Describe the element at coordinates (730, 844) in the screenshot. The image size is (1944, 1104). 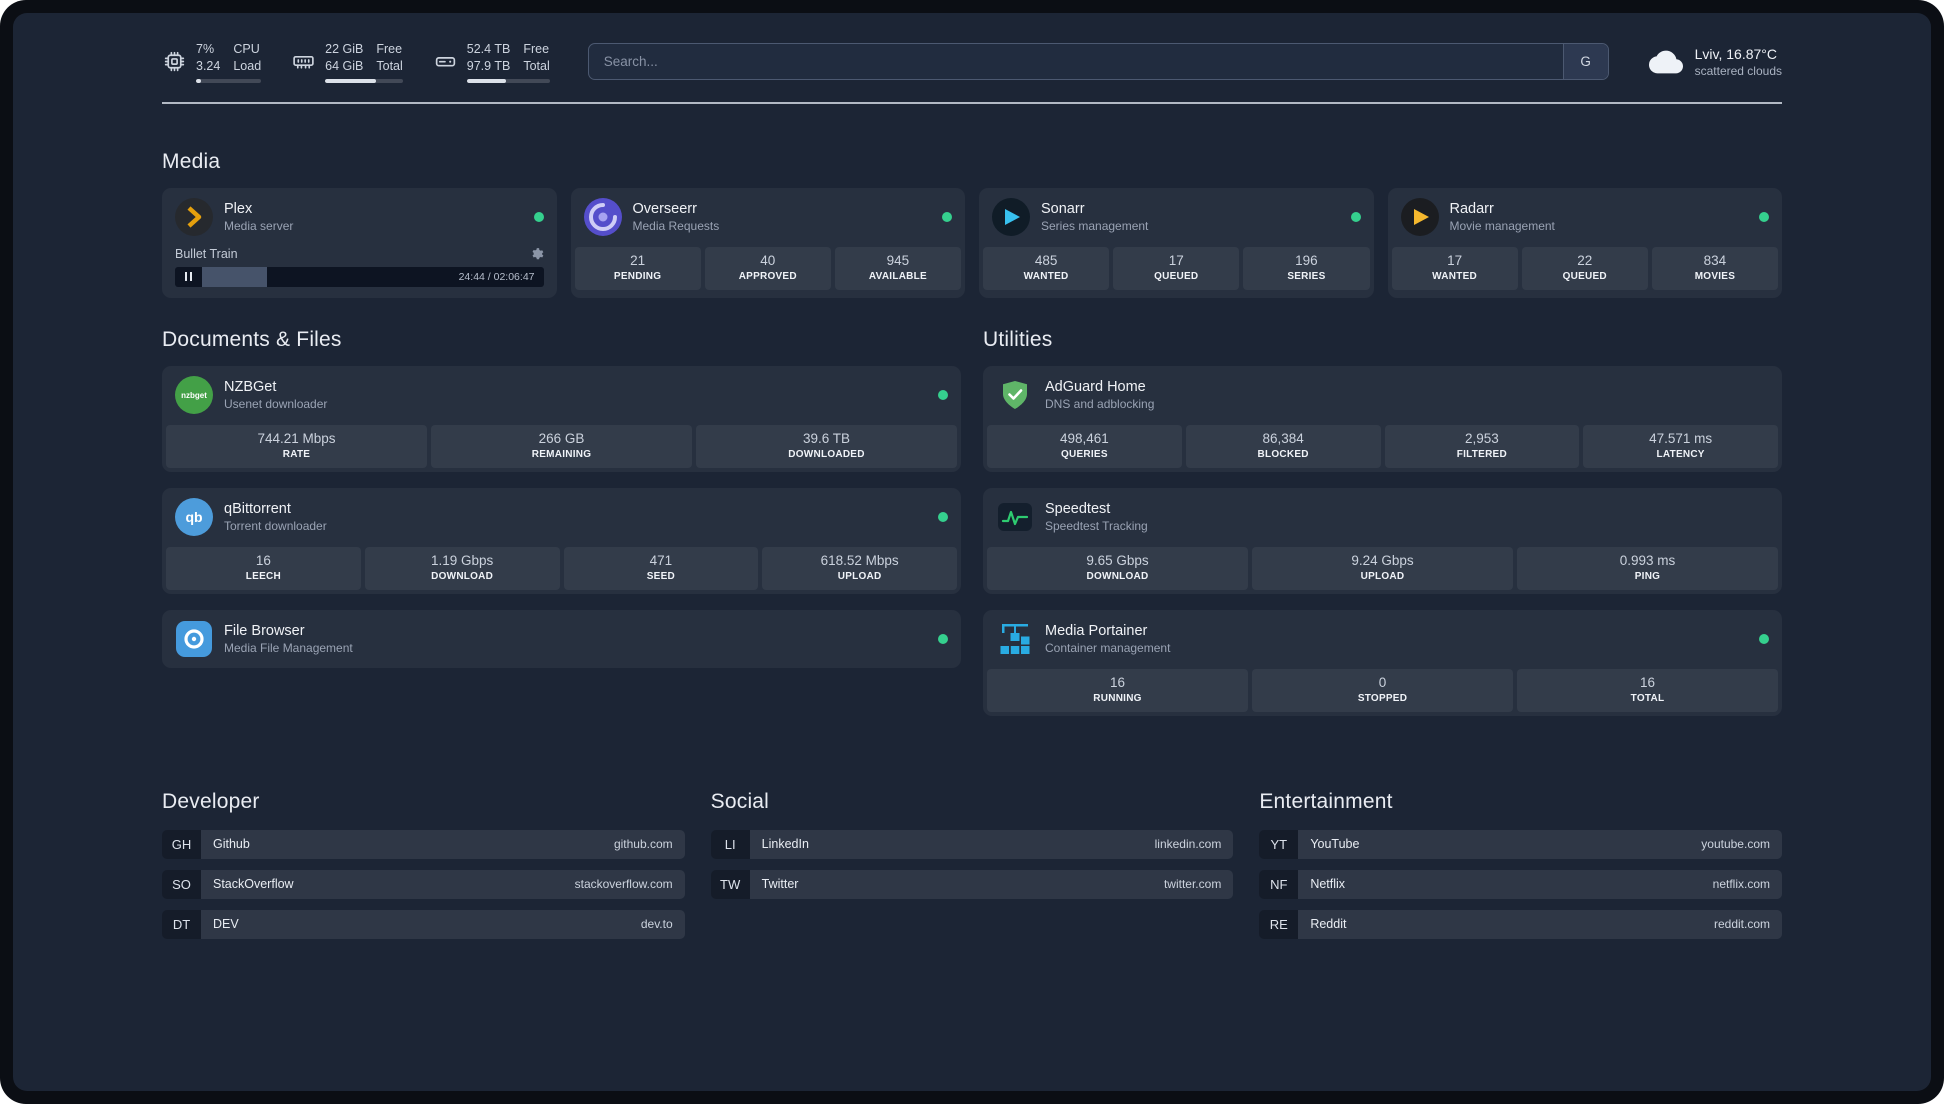
I see `bookmark-abbr: LI` at that location.